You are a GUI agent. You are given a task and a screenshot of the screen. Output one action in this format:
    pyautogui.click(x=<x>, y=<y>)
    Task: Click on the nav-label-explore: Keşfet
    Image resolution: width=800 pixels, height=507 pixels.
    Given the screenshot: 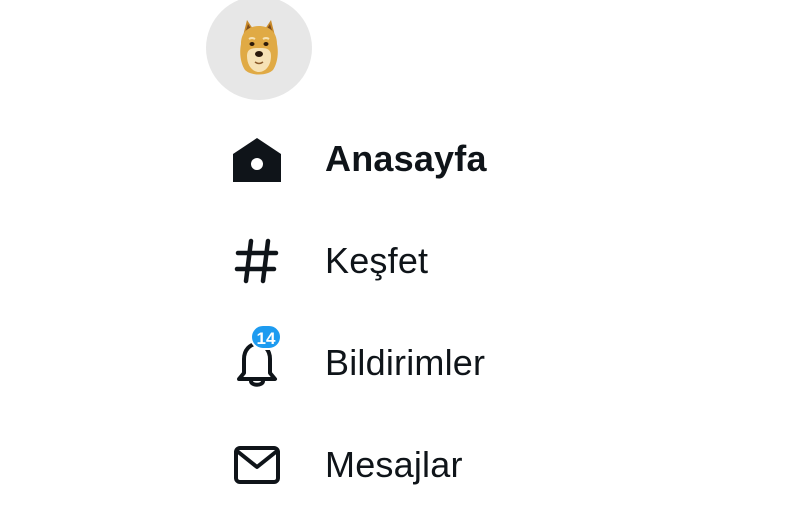 What is the action you would take?
    pyautogui.click(x=377, y=260)
    